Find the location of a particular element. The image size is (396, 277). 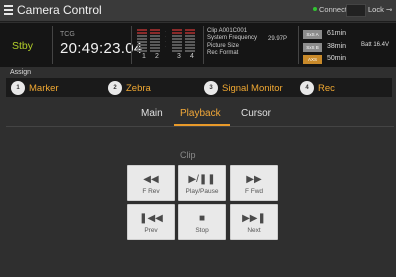

audio-channel-label: 4 is located at coordinates (192, 56).